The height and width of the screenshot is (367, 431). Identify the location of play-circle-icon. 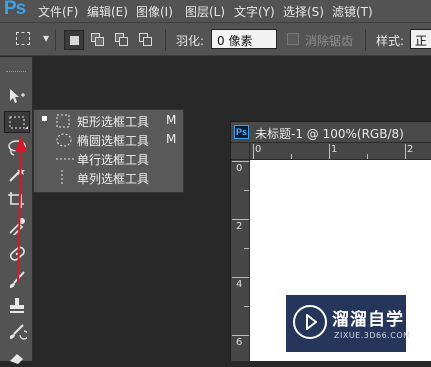
(310, 322).